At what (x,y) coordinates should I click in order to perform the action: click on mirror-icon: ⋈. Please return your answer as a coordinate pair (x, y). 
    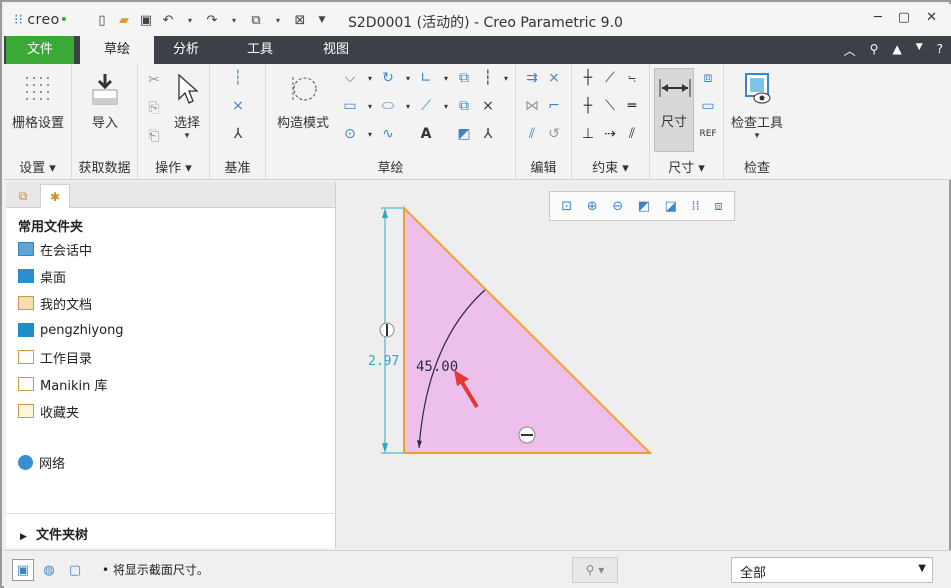
    Looking at the image, I should click on (532, 106).